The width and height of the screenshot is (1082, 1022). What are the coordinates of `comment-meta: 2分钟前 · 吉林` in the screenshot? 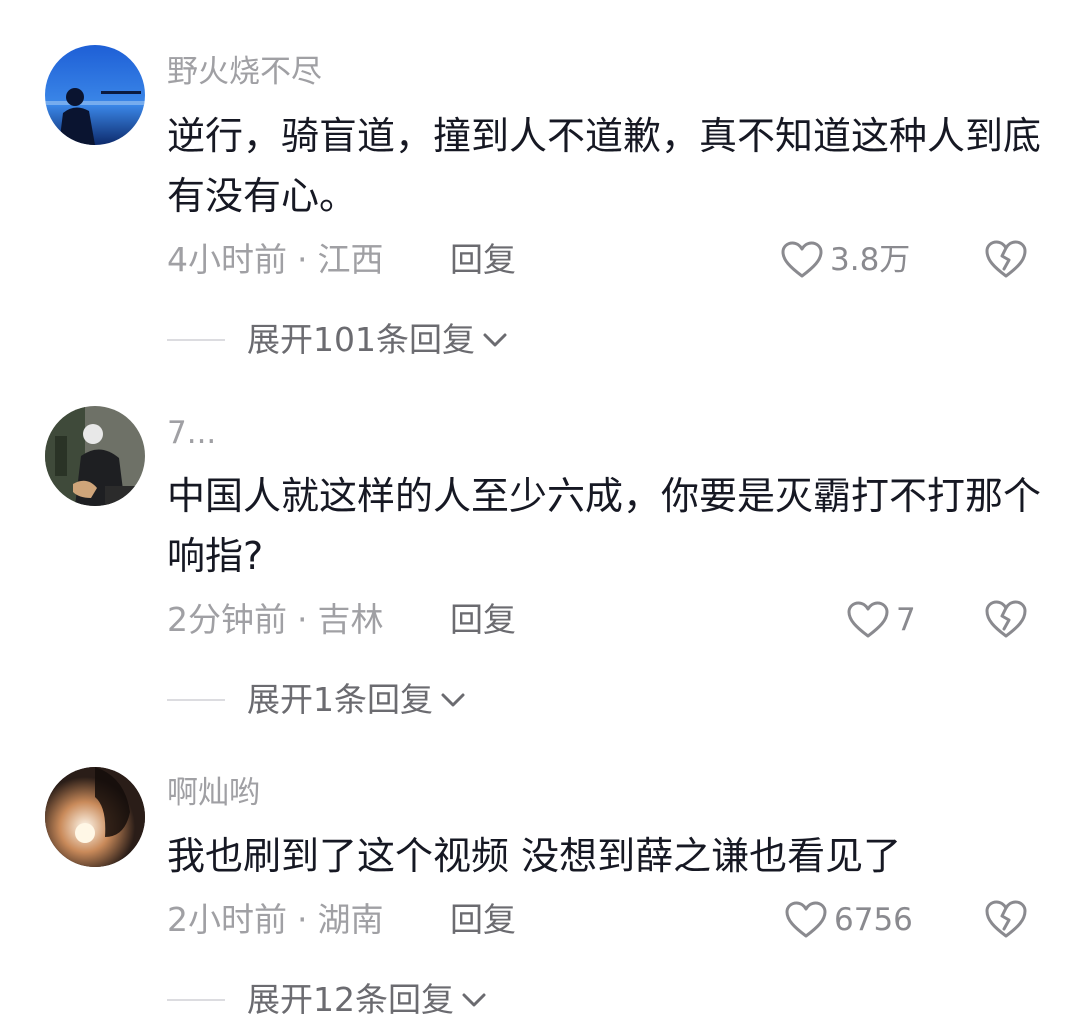 It's located at (275, 620).